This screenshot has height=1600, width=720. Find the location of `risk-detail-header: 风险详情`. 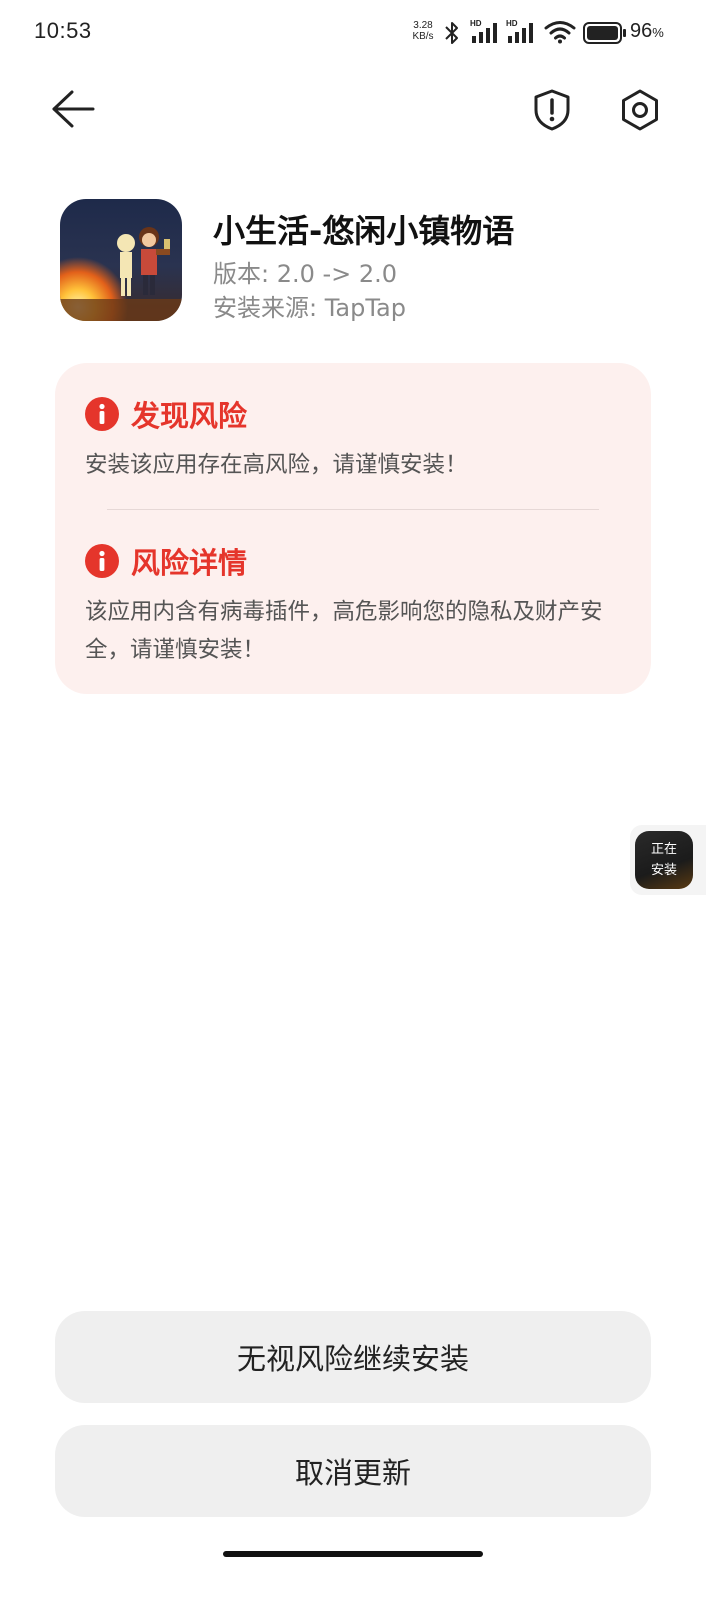

risk-detail-header: 风险详情 is located at coordinates (166, 561).